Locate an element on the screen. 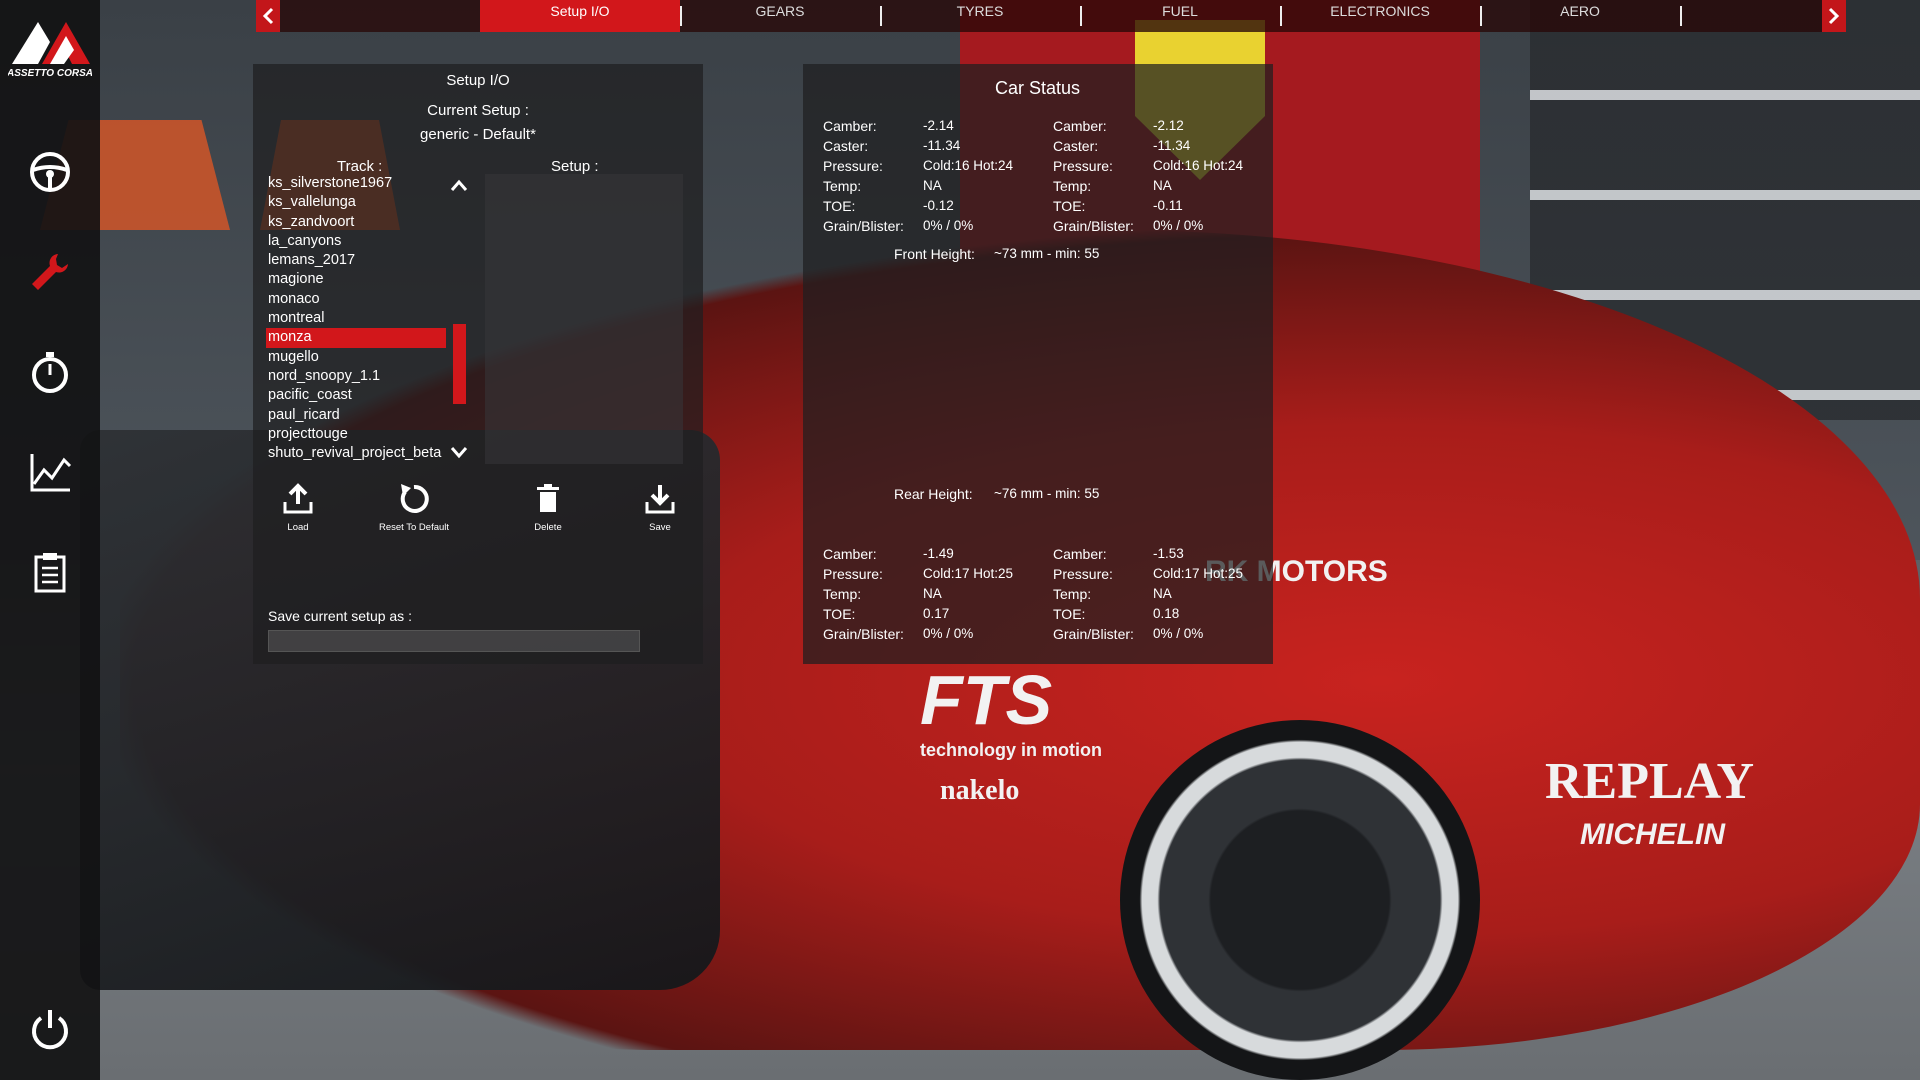 The width and height of the screenshot is (1920, 1080). panel-title: Setup I/O is located at coordinates (478, 80).